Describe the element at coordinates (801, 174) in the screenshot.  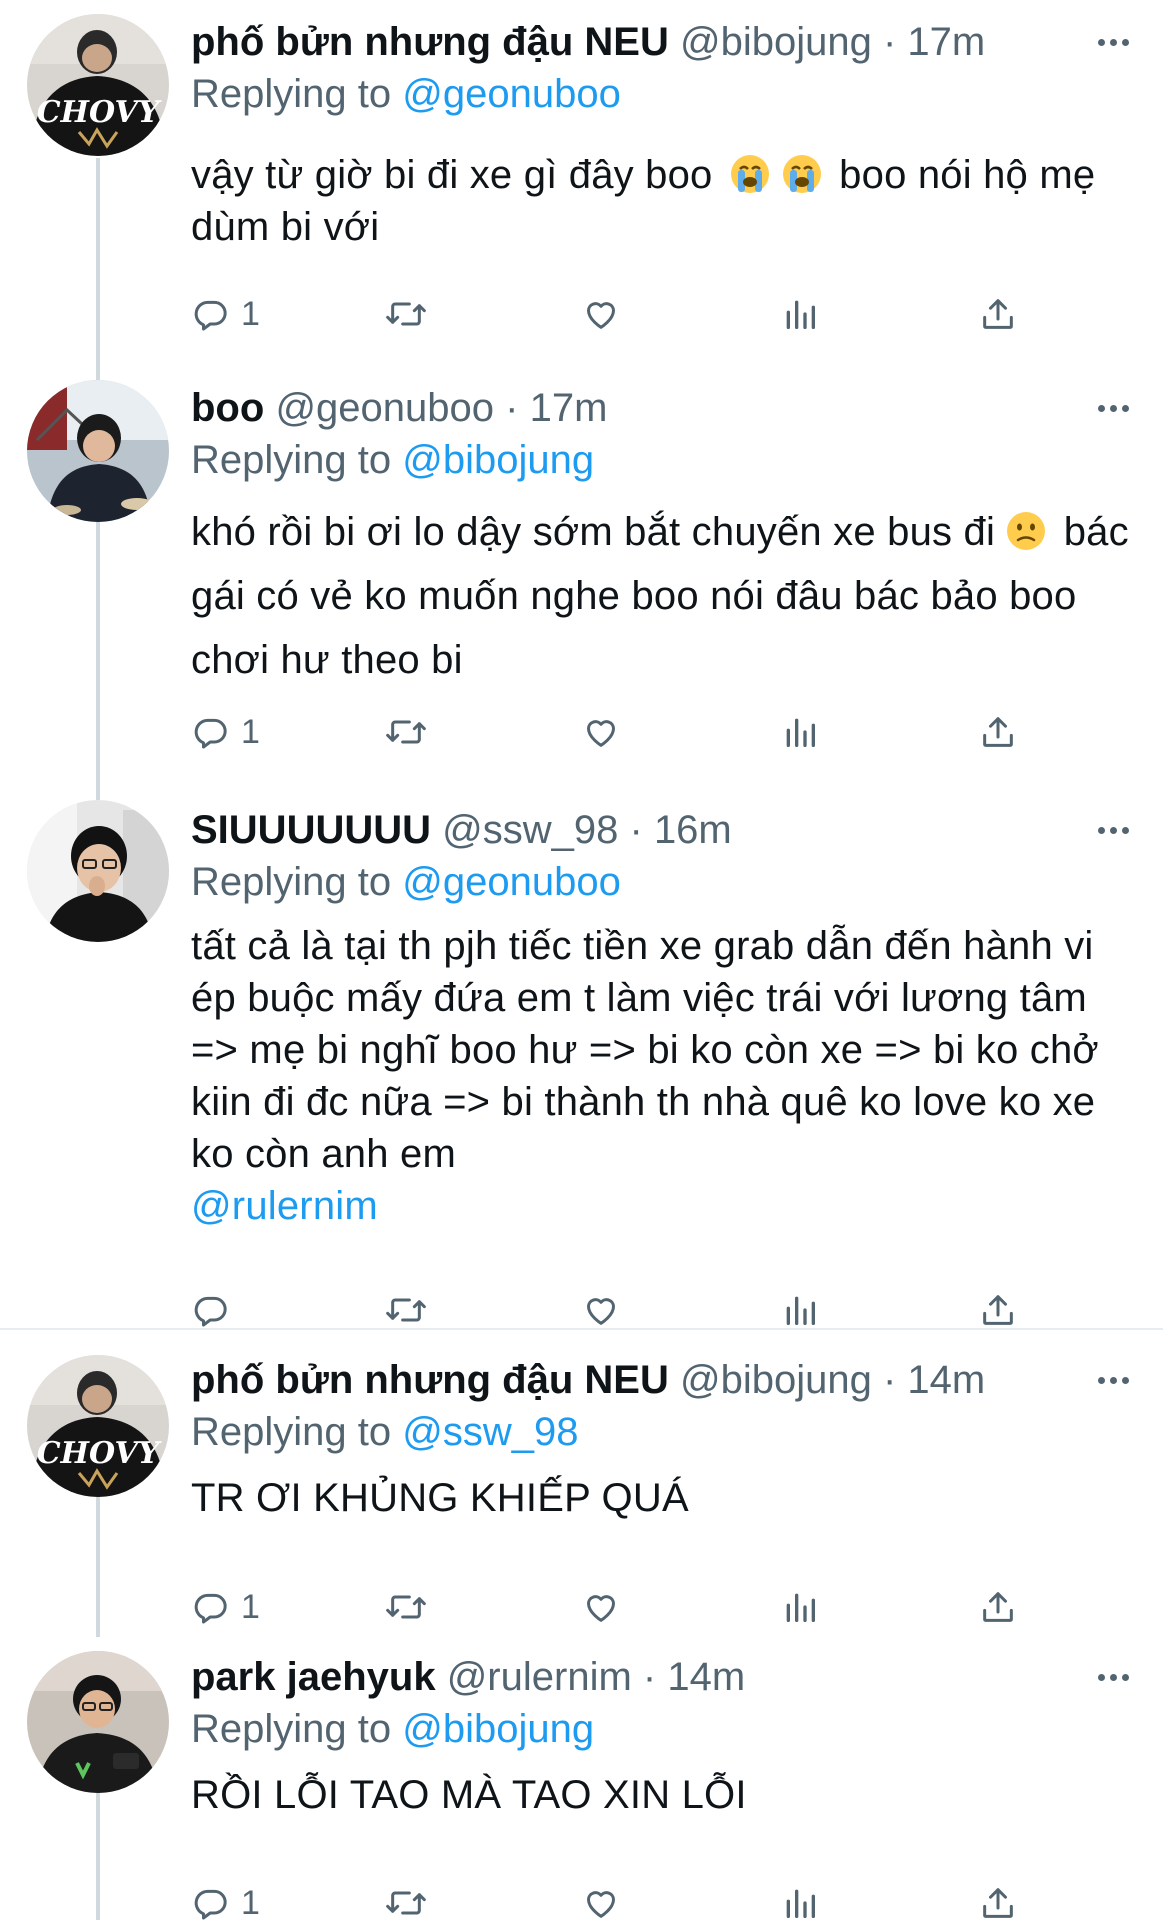
I see `loudly-crying-face-icon` at that location.